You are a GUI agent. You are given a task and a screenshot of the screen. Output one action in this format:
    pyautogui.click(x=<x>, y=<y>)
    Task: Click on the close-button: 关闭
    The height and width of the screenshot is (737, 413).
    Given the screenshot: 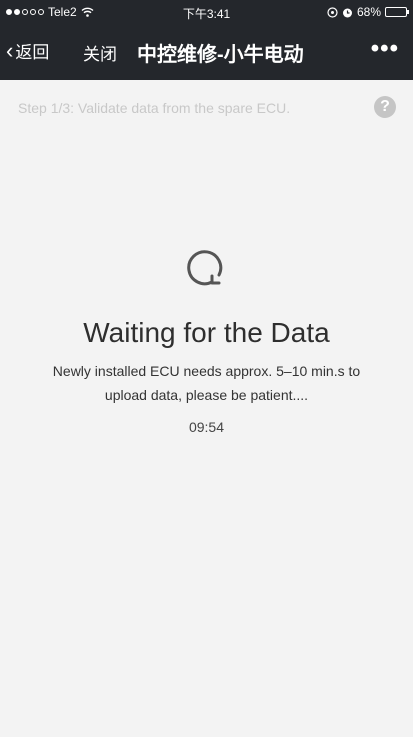 What is the action you would take?
    pyautogui.click(x=100, y=52)
    